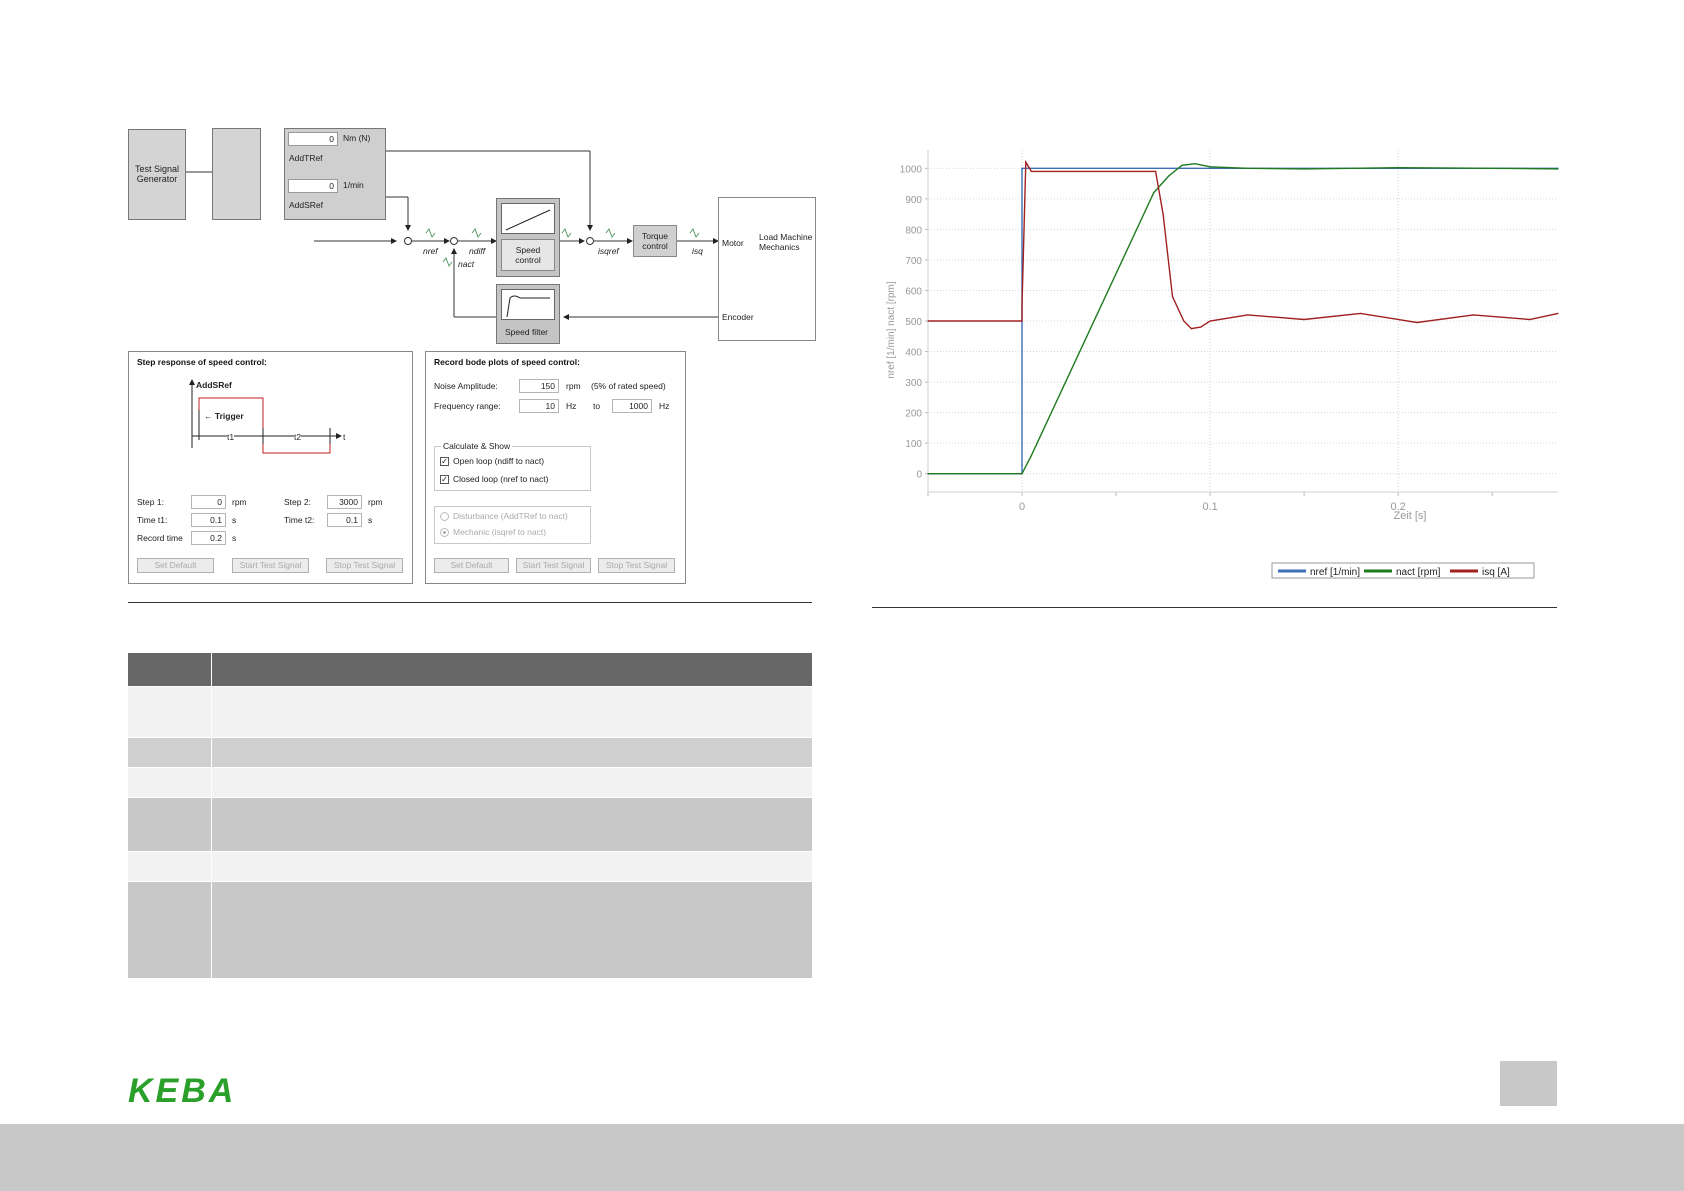 The width and height of the screenshot is (1684, 1191). I want to click on t2-label: t2, so click(298, 437).